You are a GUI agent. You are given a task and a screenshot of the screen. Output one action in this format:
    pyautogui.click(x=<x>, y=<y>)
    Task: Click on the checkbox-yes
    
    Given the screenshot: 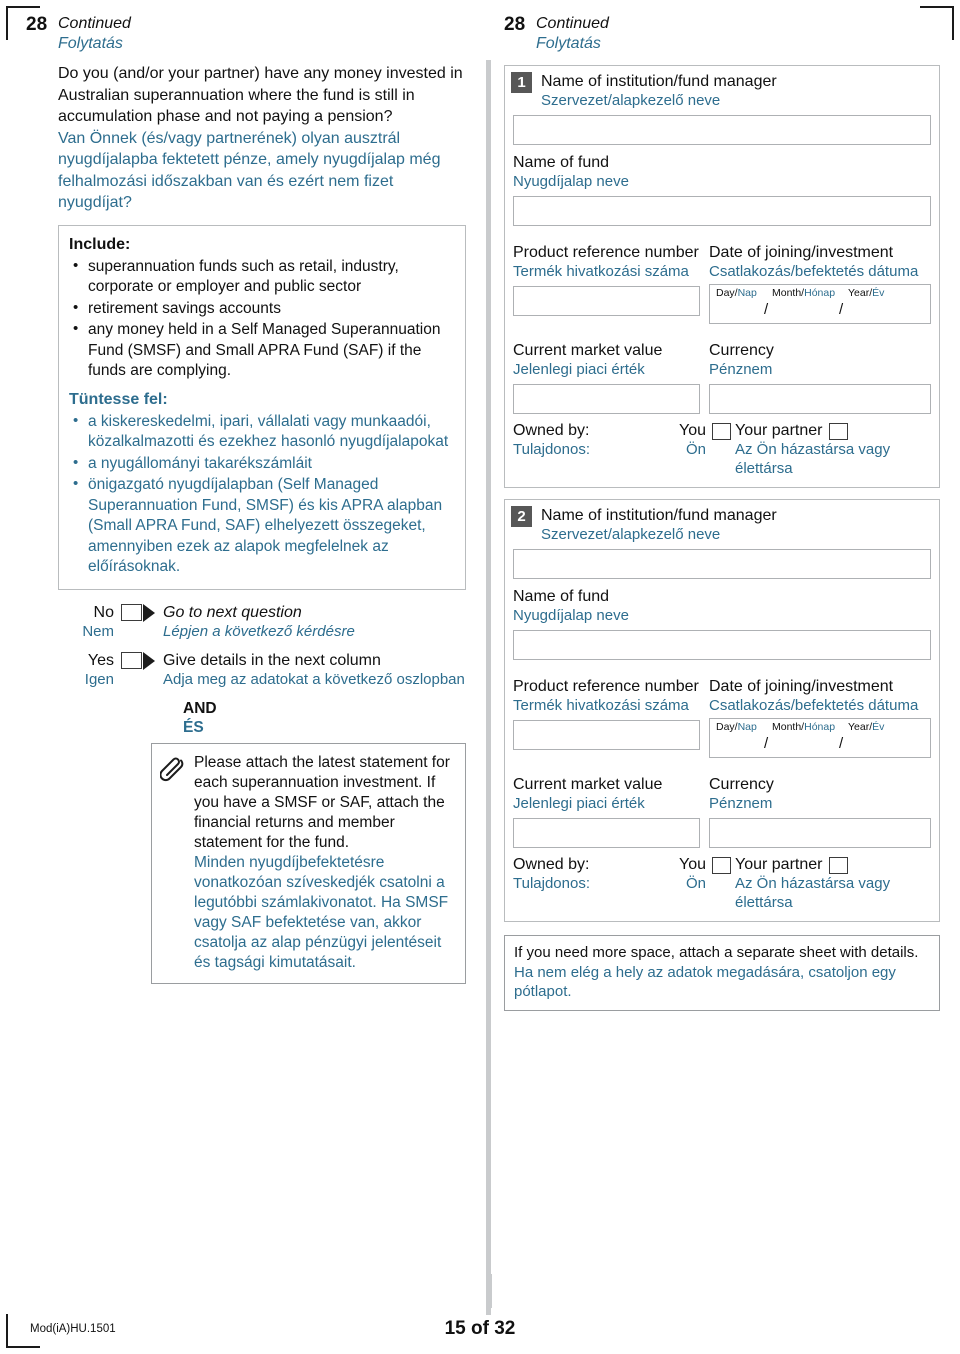 What is the action you would take?
    pyautogui.click(x=131, y=660)
    